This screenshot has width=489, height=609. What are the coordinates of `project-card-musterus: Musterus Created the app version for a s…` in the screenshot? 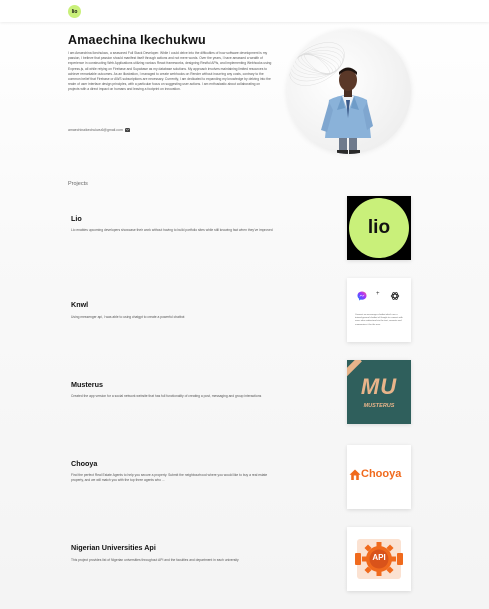 It's located at (240, 393).